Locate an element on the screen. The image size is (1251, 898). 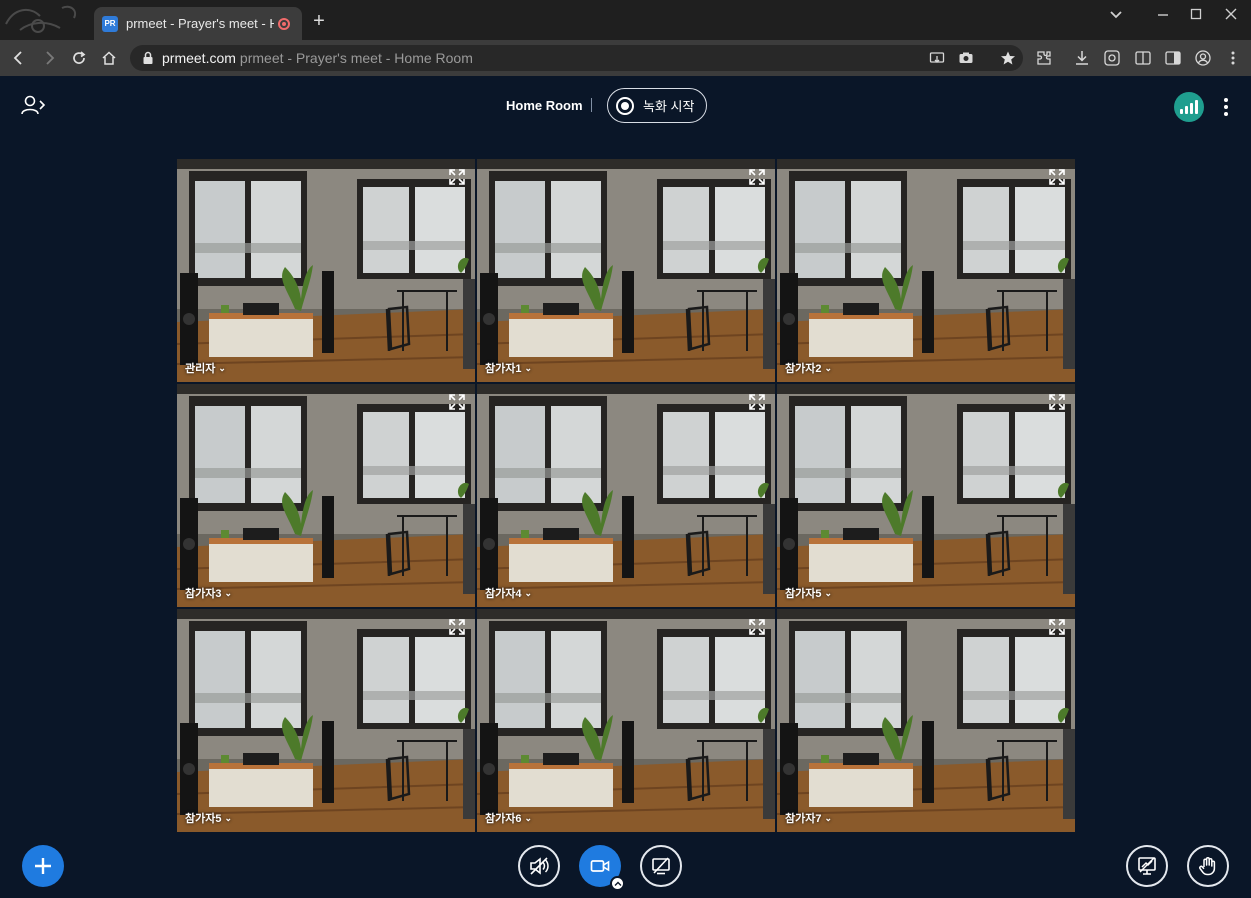
video-tile: 참가자6 ⌄ is located at coordinates (626, 720).